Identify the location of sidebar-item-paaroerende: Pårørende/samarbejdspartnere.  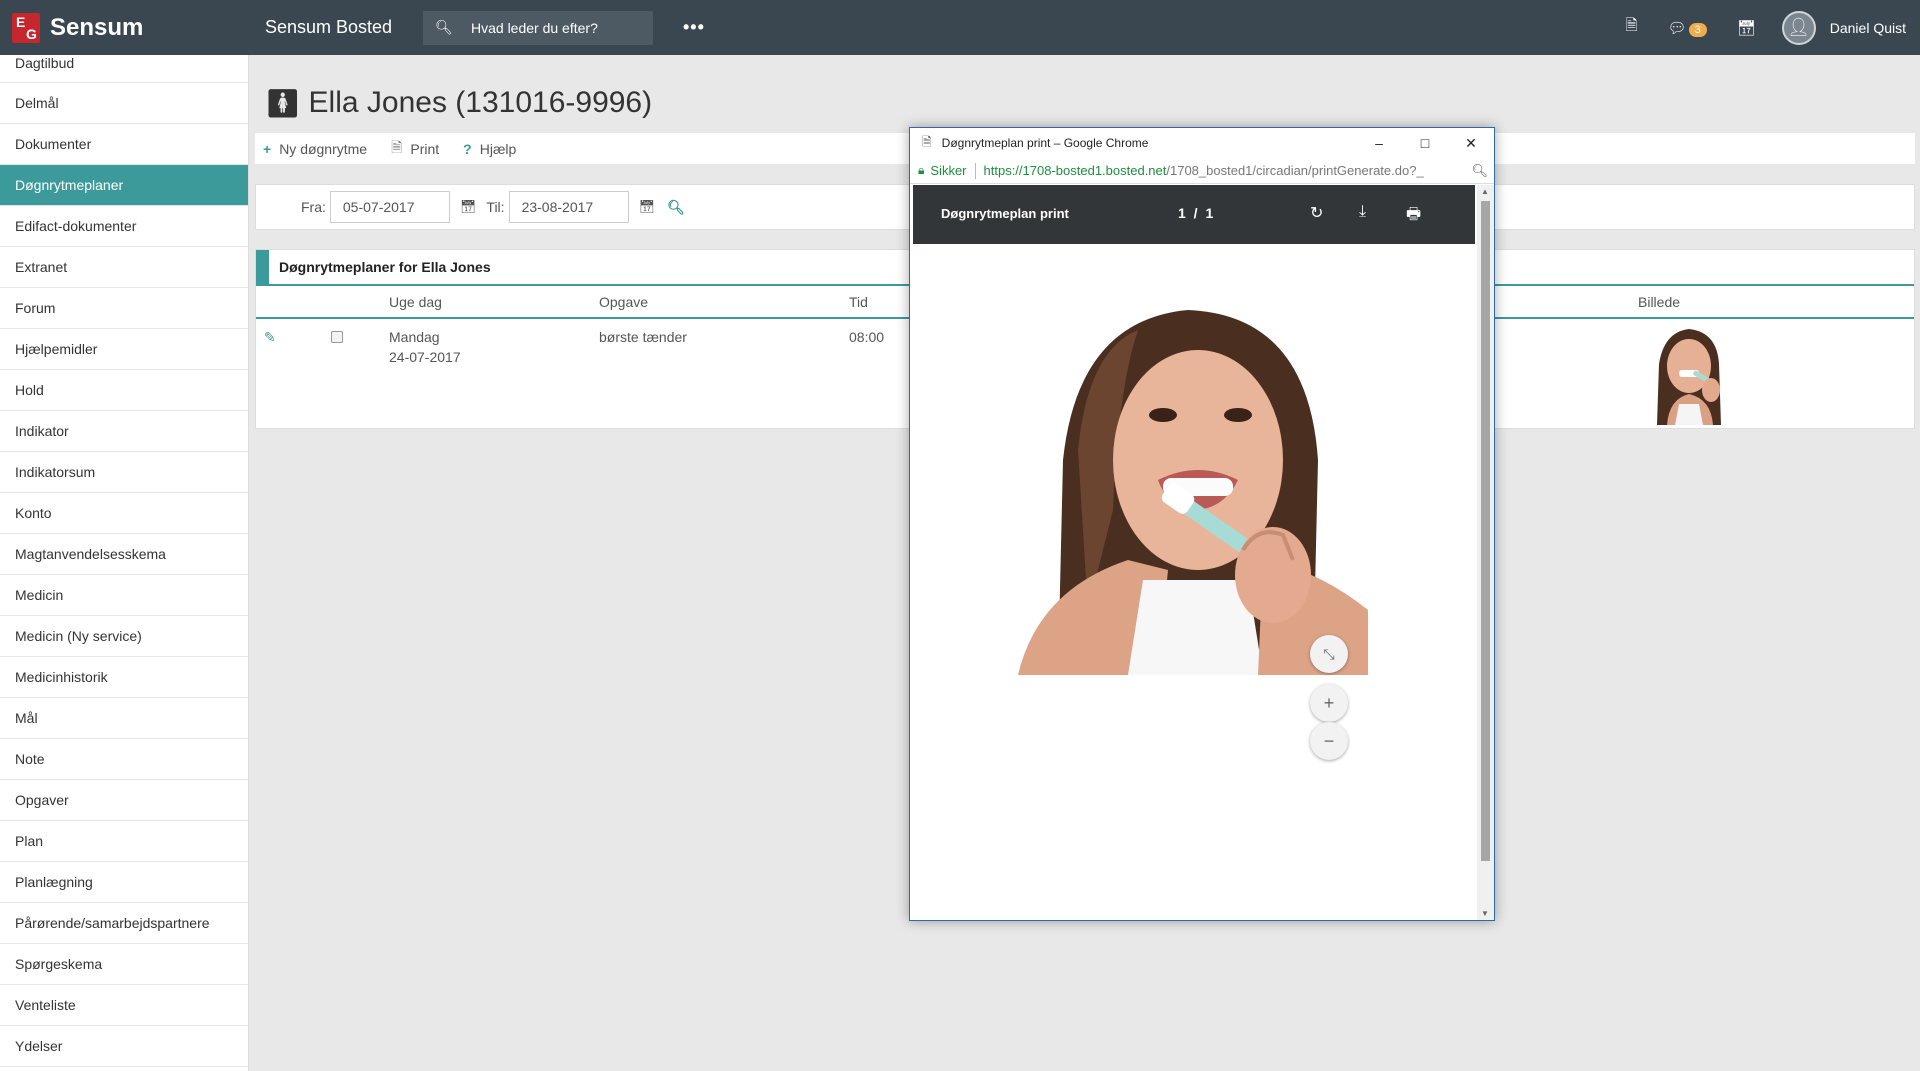
(124, 923).